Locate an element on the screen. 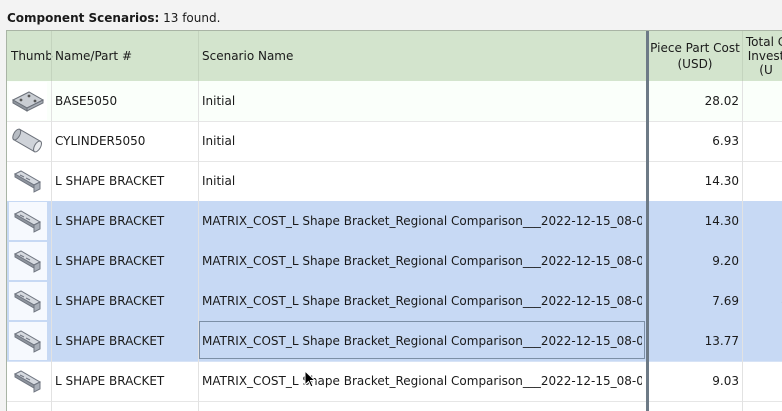  piece-part-cost-cell: 6.93 is located at coordinates (725, 141).